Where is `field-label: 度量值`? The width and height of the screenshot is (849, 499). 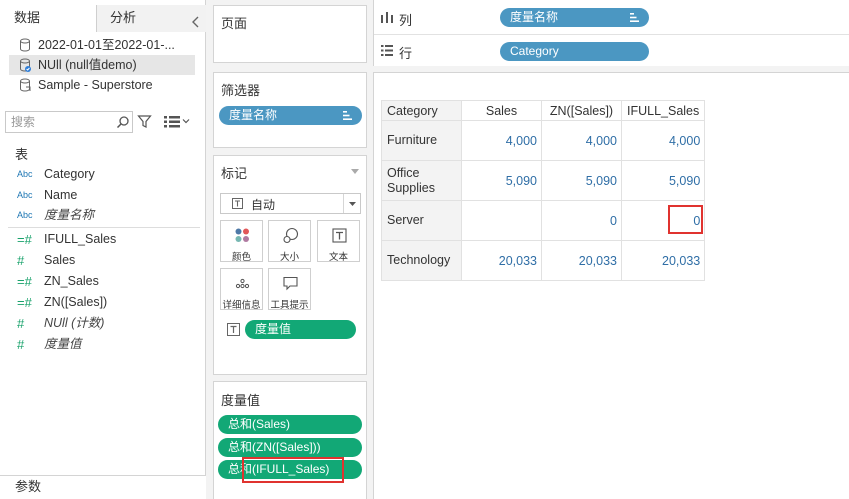 field-label: 度量值 is located at coordinates (63, 344).